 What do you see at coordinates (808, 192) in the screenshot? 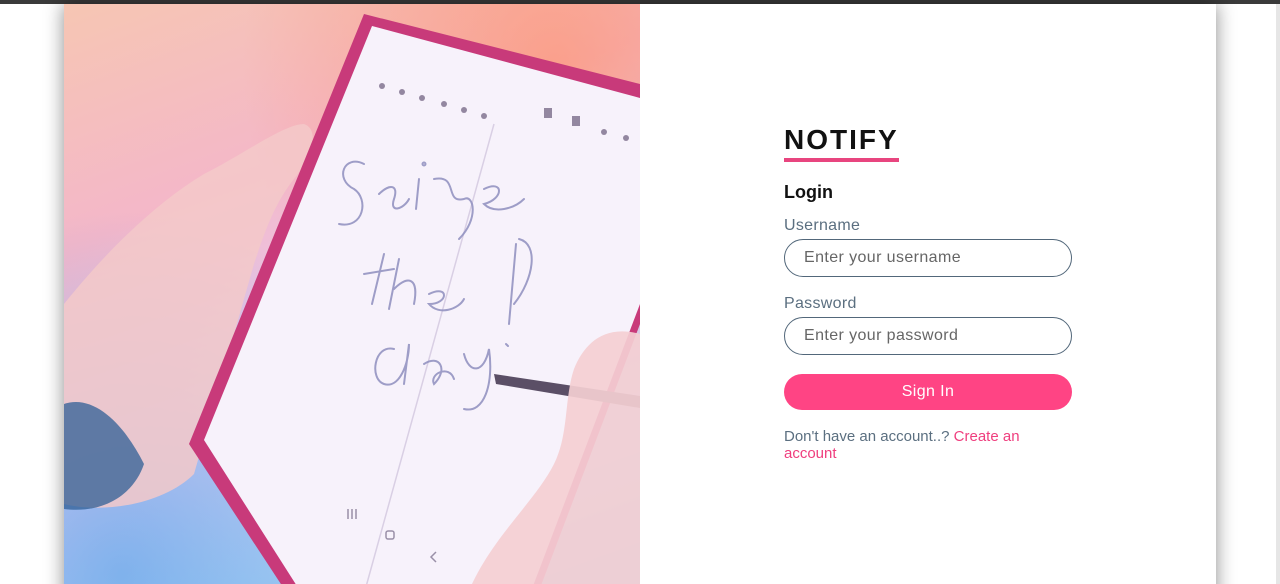
I see `login-heading: Login` at bounding box center [808, 192].